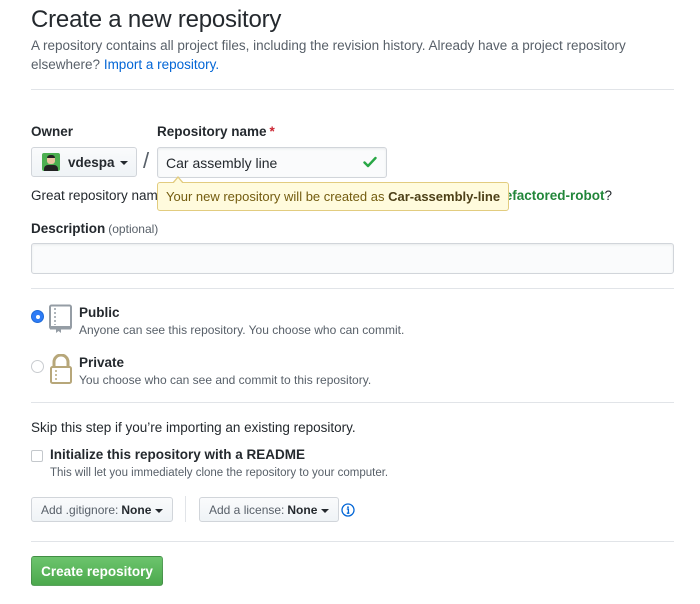 Image resolution: width=700 pixels, height=604 pixels. What do you see at coordinates (161, 64) in the screenshot?
I see `import-repository-link: Import a repository.` at bounding box center [161, 64].